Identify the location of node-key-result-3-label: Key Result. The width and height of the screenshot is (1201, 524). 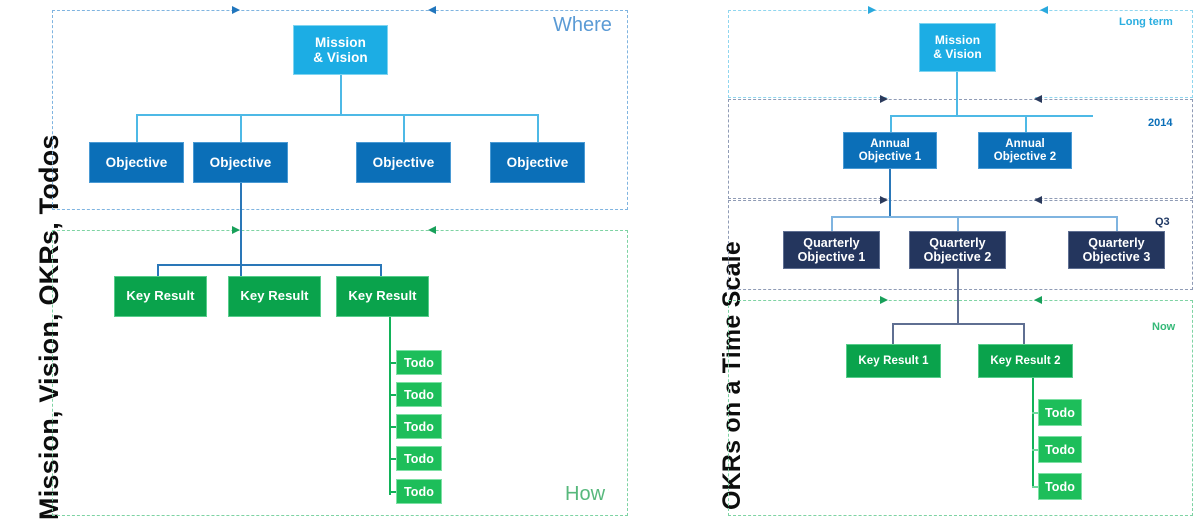
(382, 296).